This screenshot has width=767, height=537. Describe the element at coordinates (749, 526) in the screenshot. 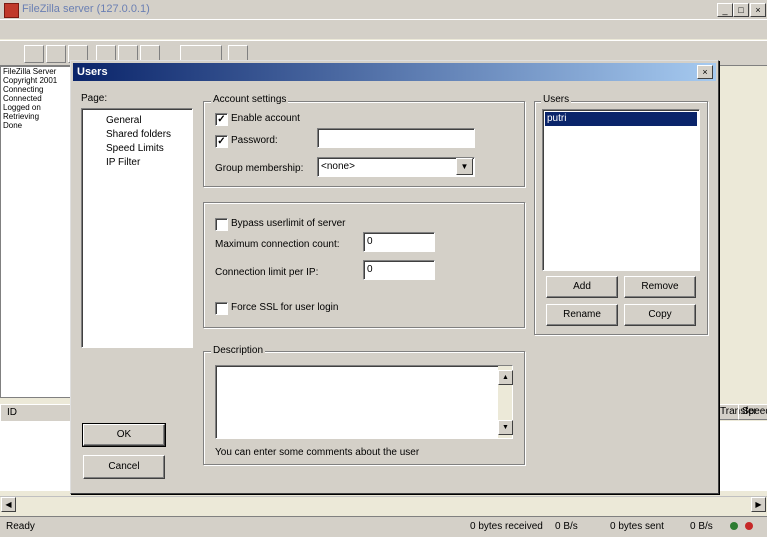

I see `send-led-icon` at that location.